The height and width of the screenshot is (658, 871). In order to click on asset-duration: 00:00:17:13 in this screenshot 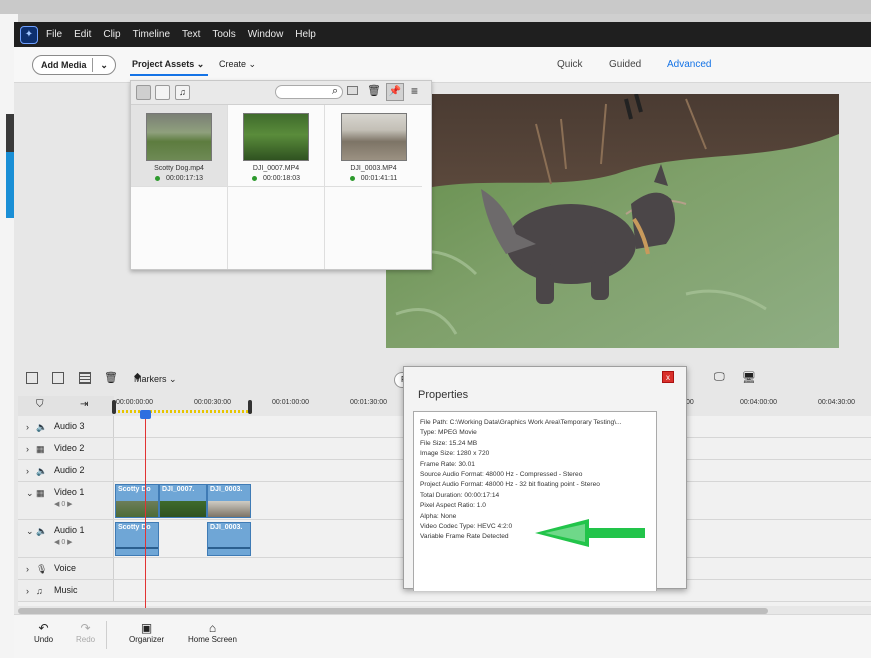, I will do `click(184, 178)`.